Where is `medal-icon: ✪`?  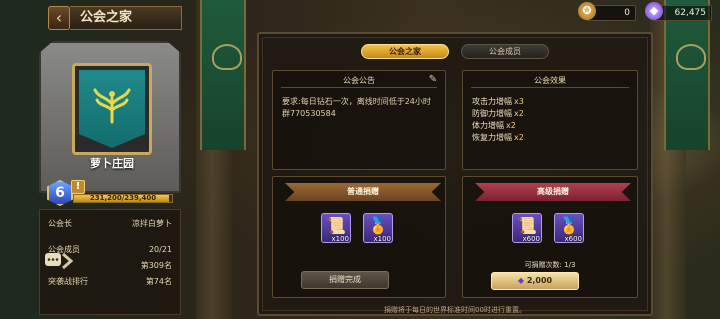 medal-icon: ✪ is located at coordinates (587, 11).